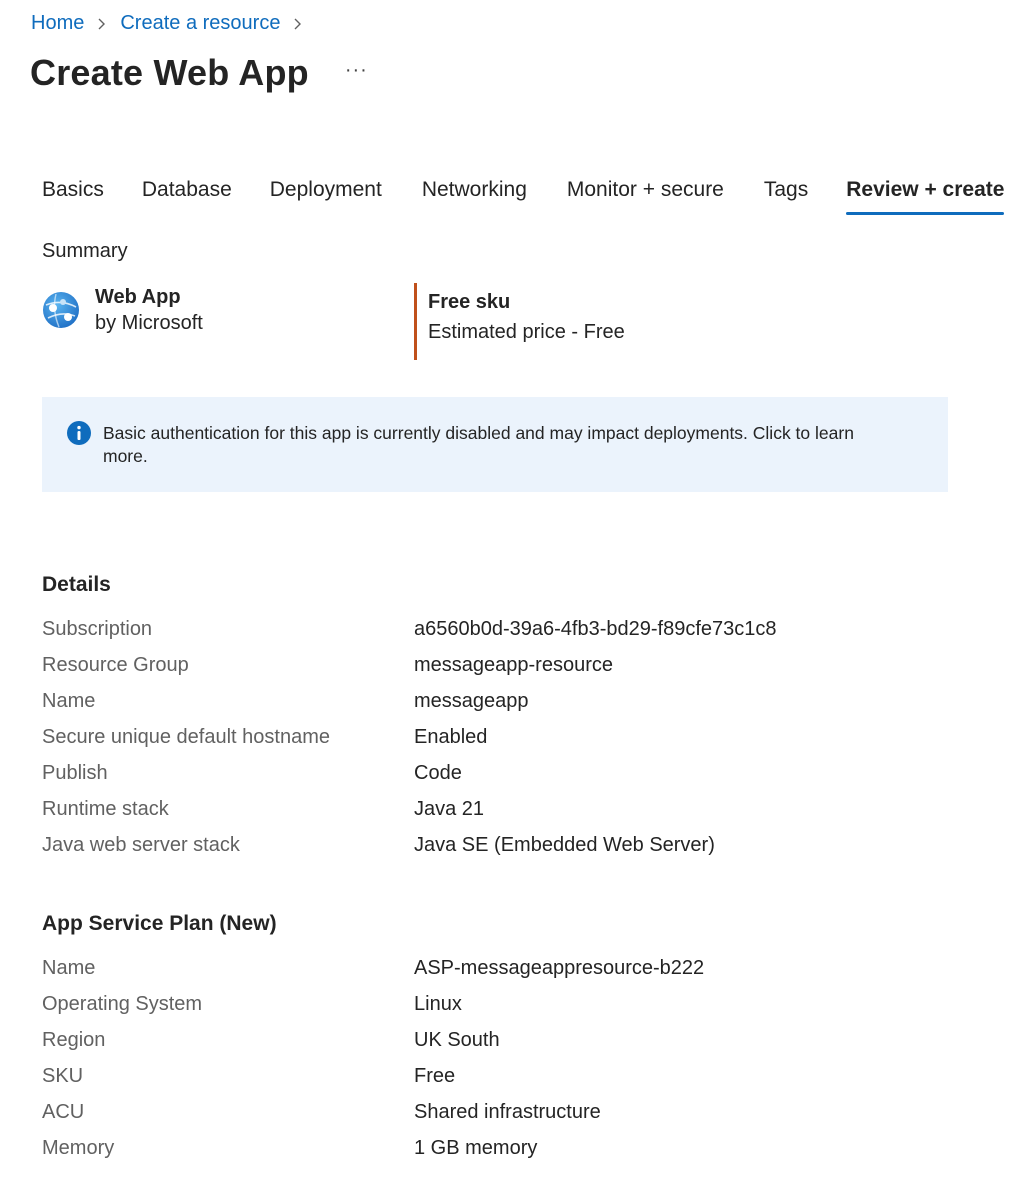  Describe the element at coordinates (85, 251) in the screenshot. I see `summary-heading: Summary` at that location.